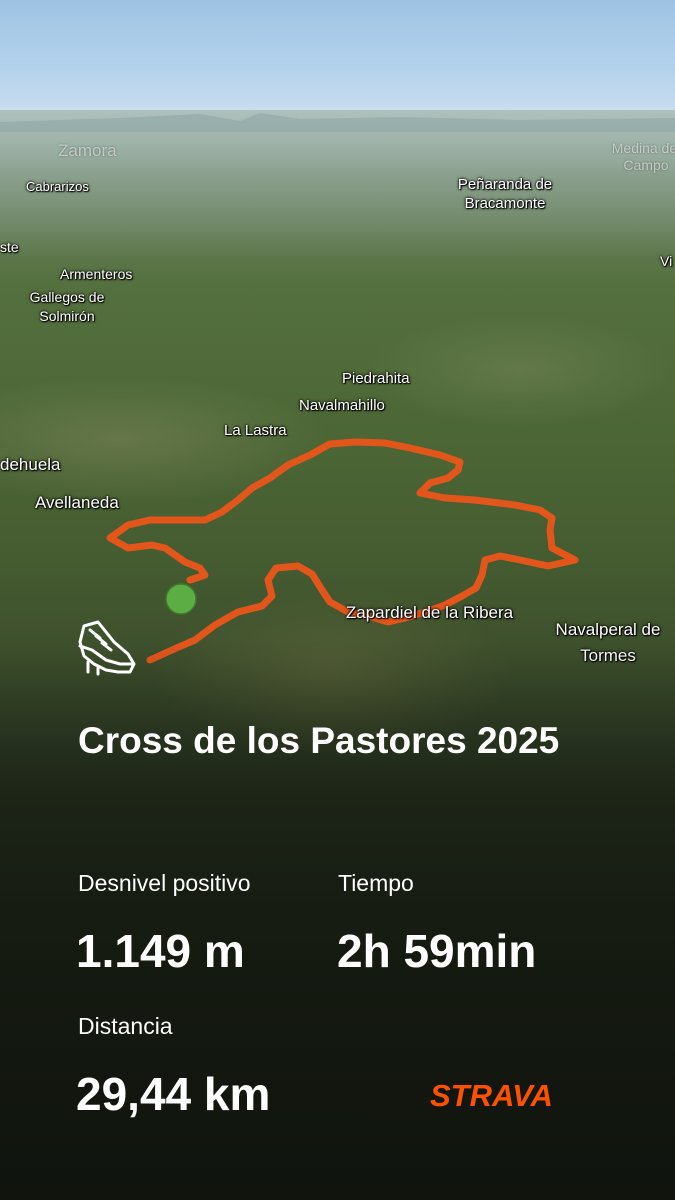 The image size is (675, 1200). I want to click on elevation-label: Desnivel positivo, so click(164, 883).